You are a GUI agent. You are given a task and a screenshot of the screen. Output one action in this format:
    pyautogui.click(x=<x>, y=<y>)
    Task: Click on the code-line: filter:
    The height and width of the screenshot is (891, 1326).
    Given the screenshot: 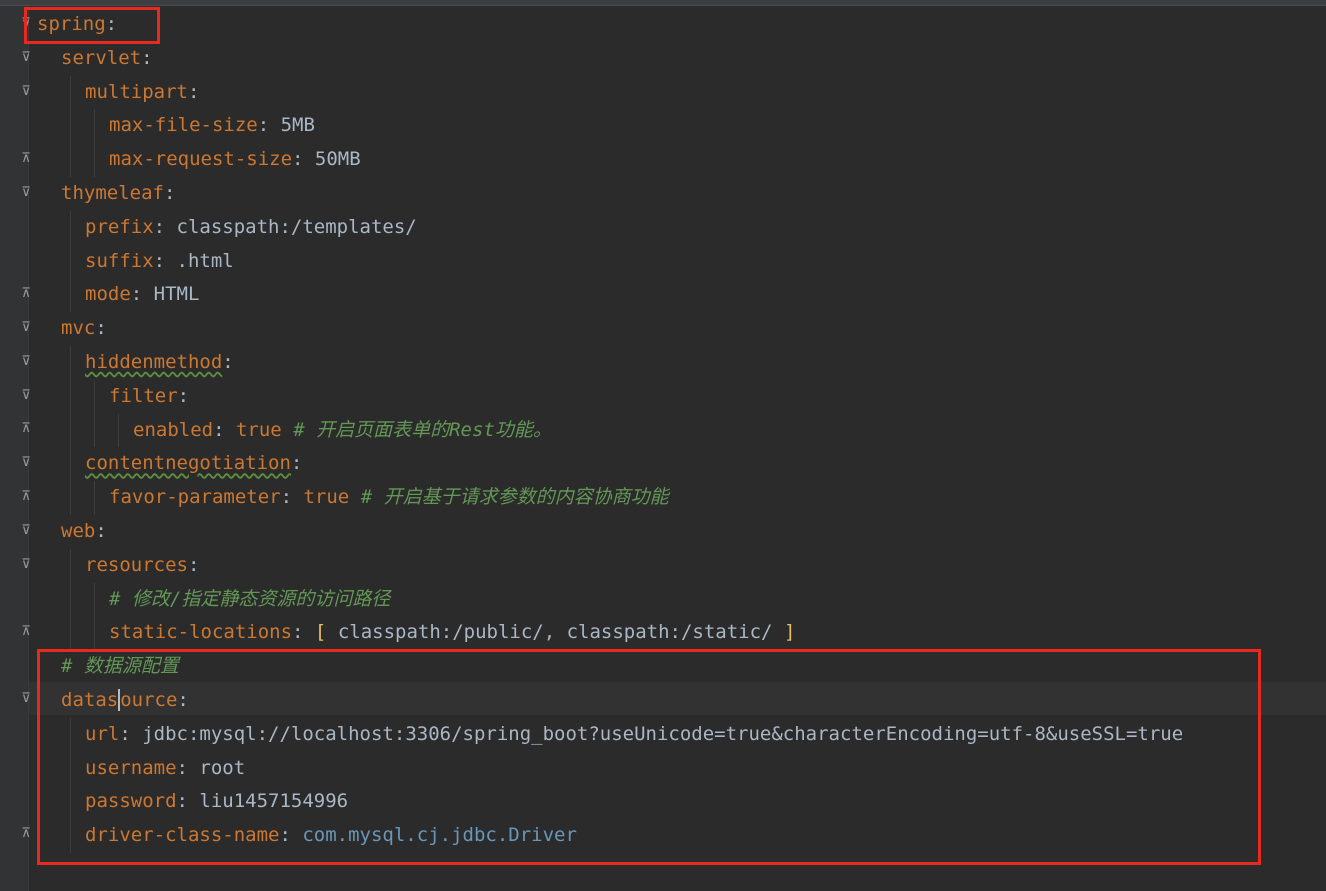 What is the action you would take?
    pyautogui.click(x=681, y=396)
    